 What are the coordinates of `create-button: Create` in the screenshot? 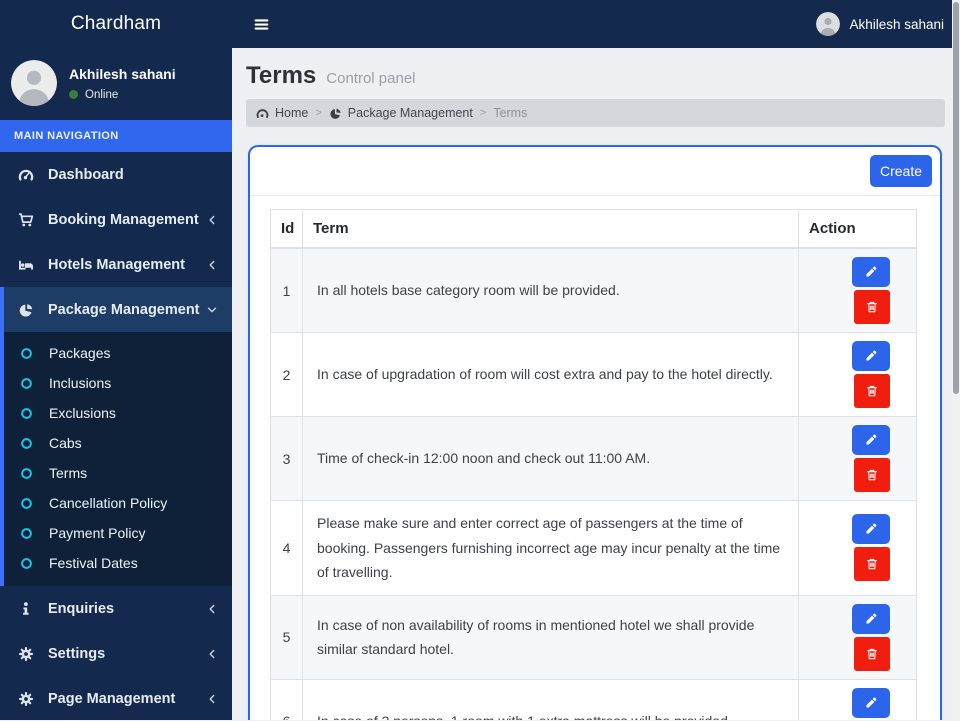 It's located at (901, 171).